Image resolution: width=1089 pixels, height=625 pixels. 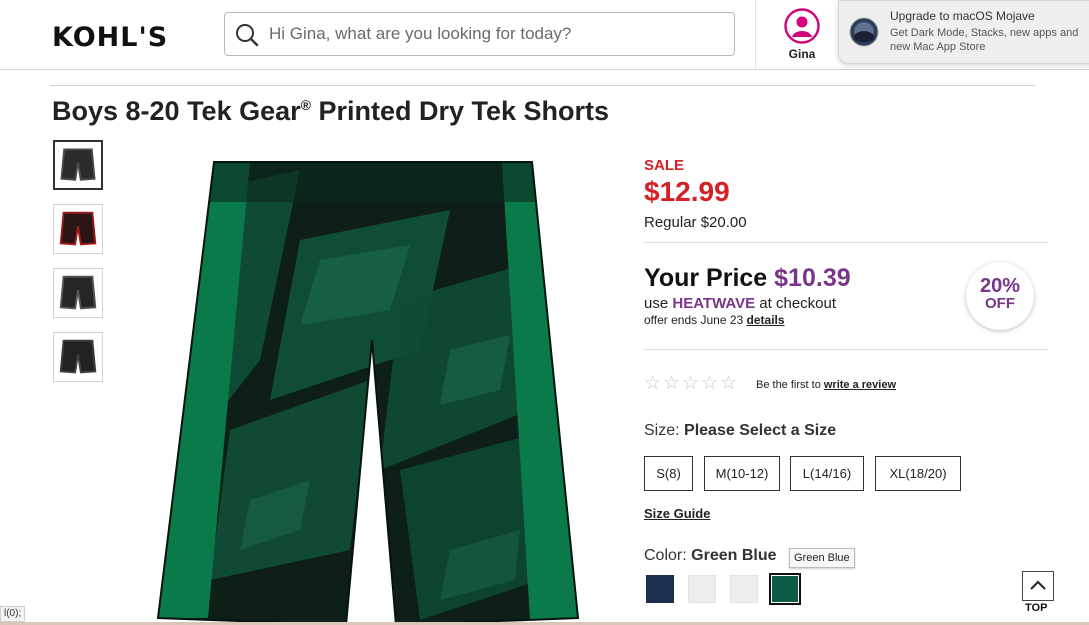 I want to click on account-button: Gina, so click(x=802, y=37).